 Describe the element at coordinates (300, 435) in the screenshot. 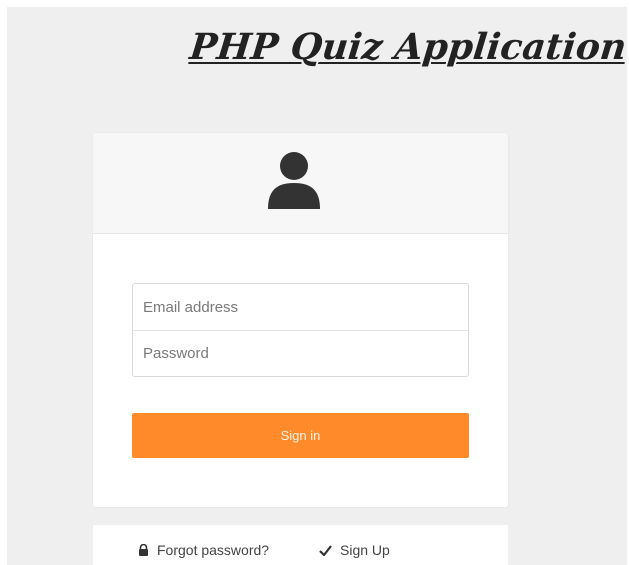

I see `signin-button: Sign in` at that location.